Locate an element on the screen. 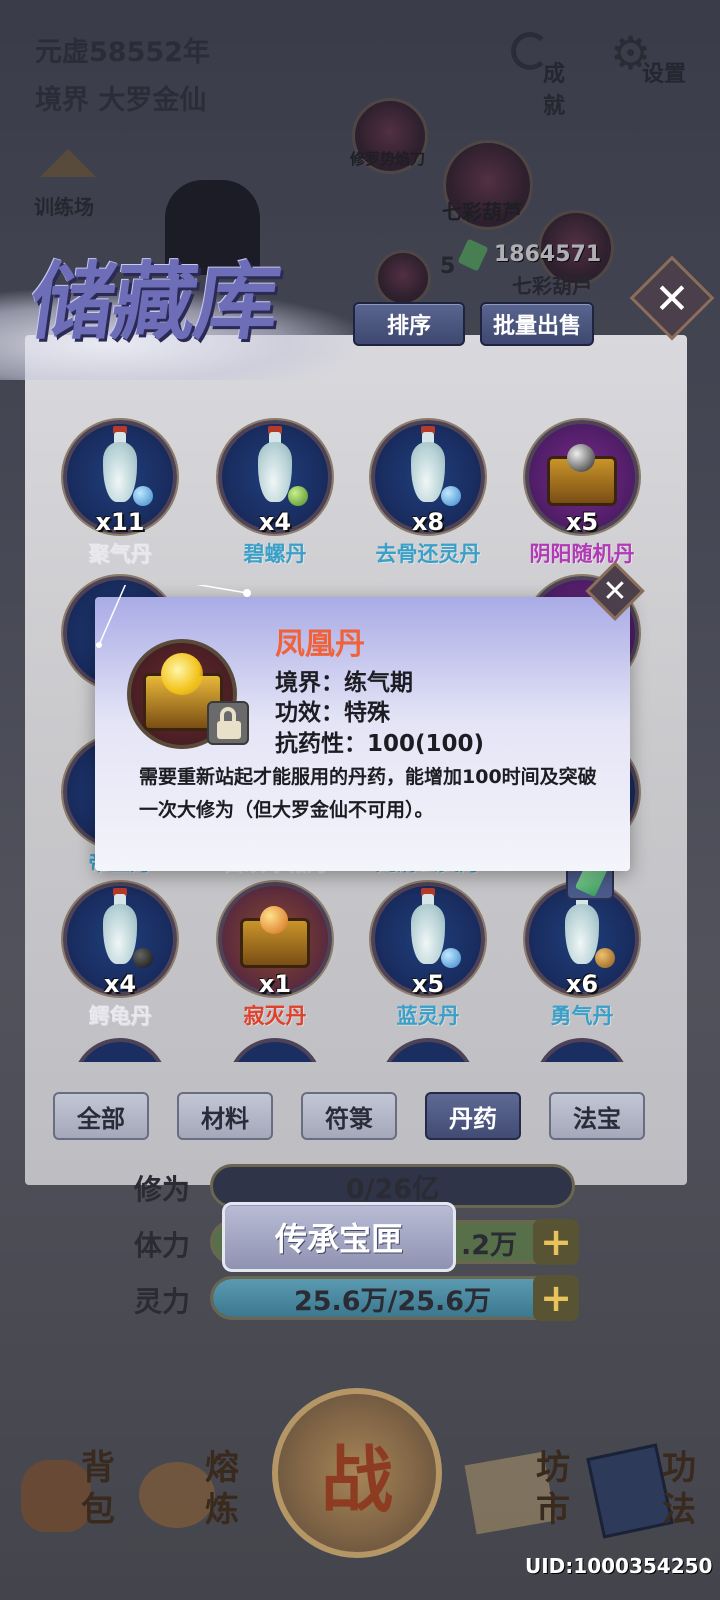 This screenshot has height=1600, width=720. battle-button: 战 is located at coordinates (357, 1473).